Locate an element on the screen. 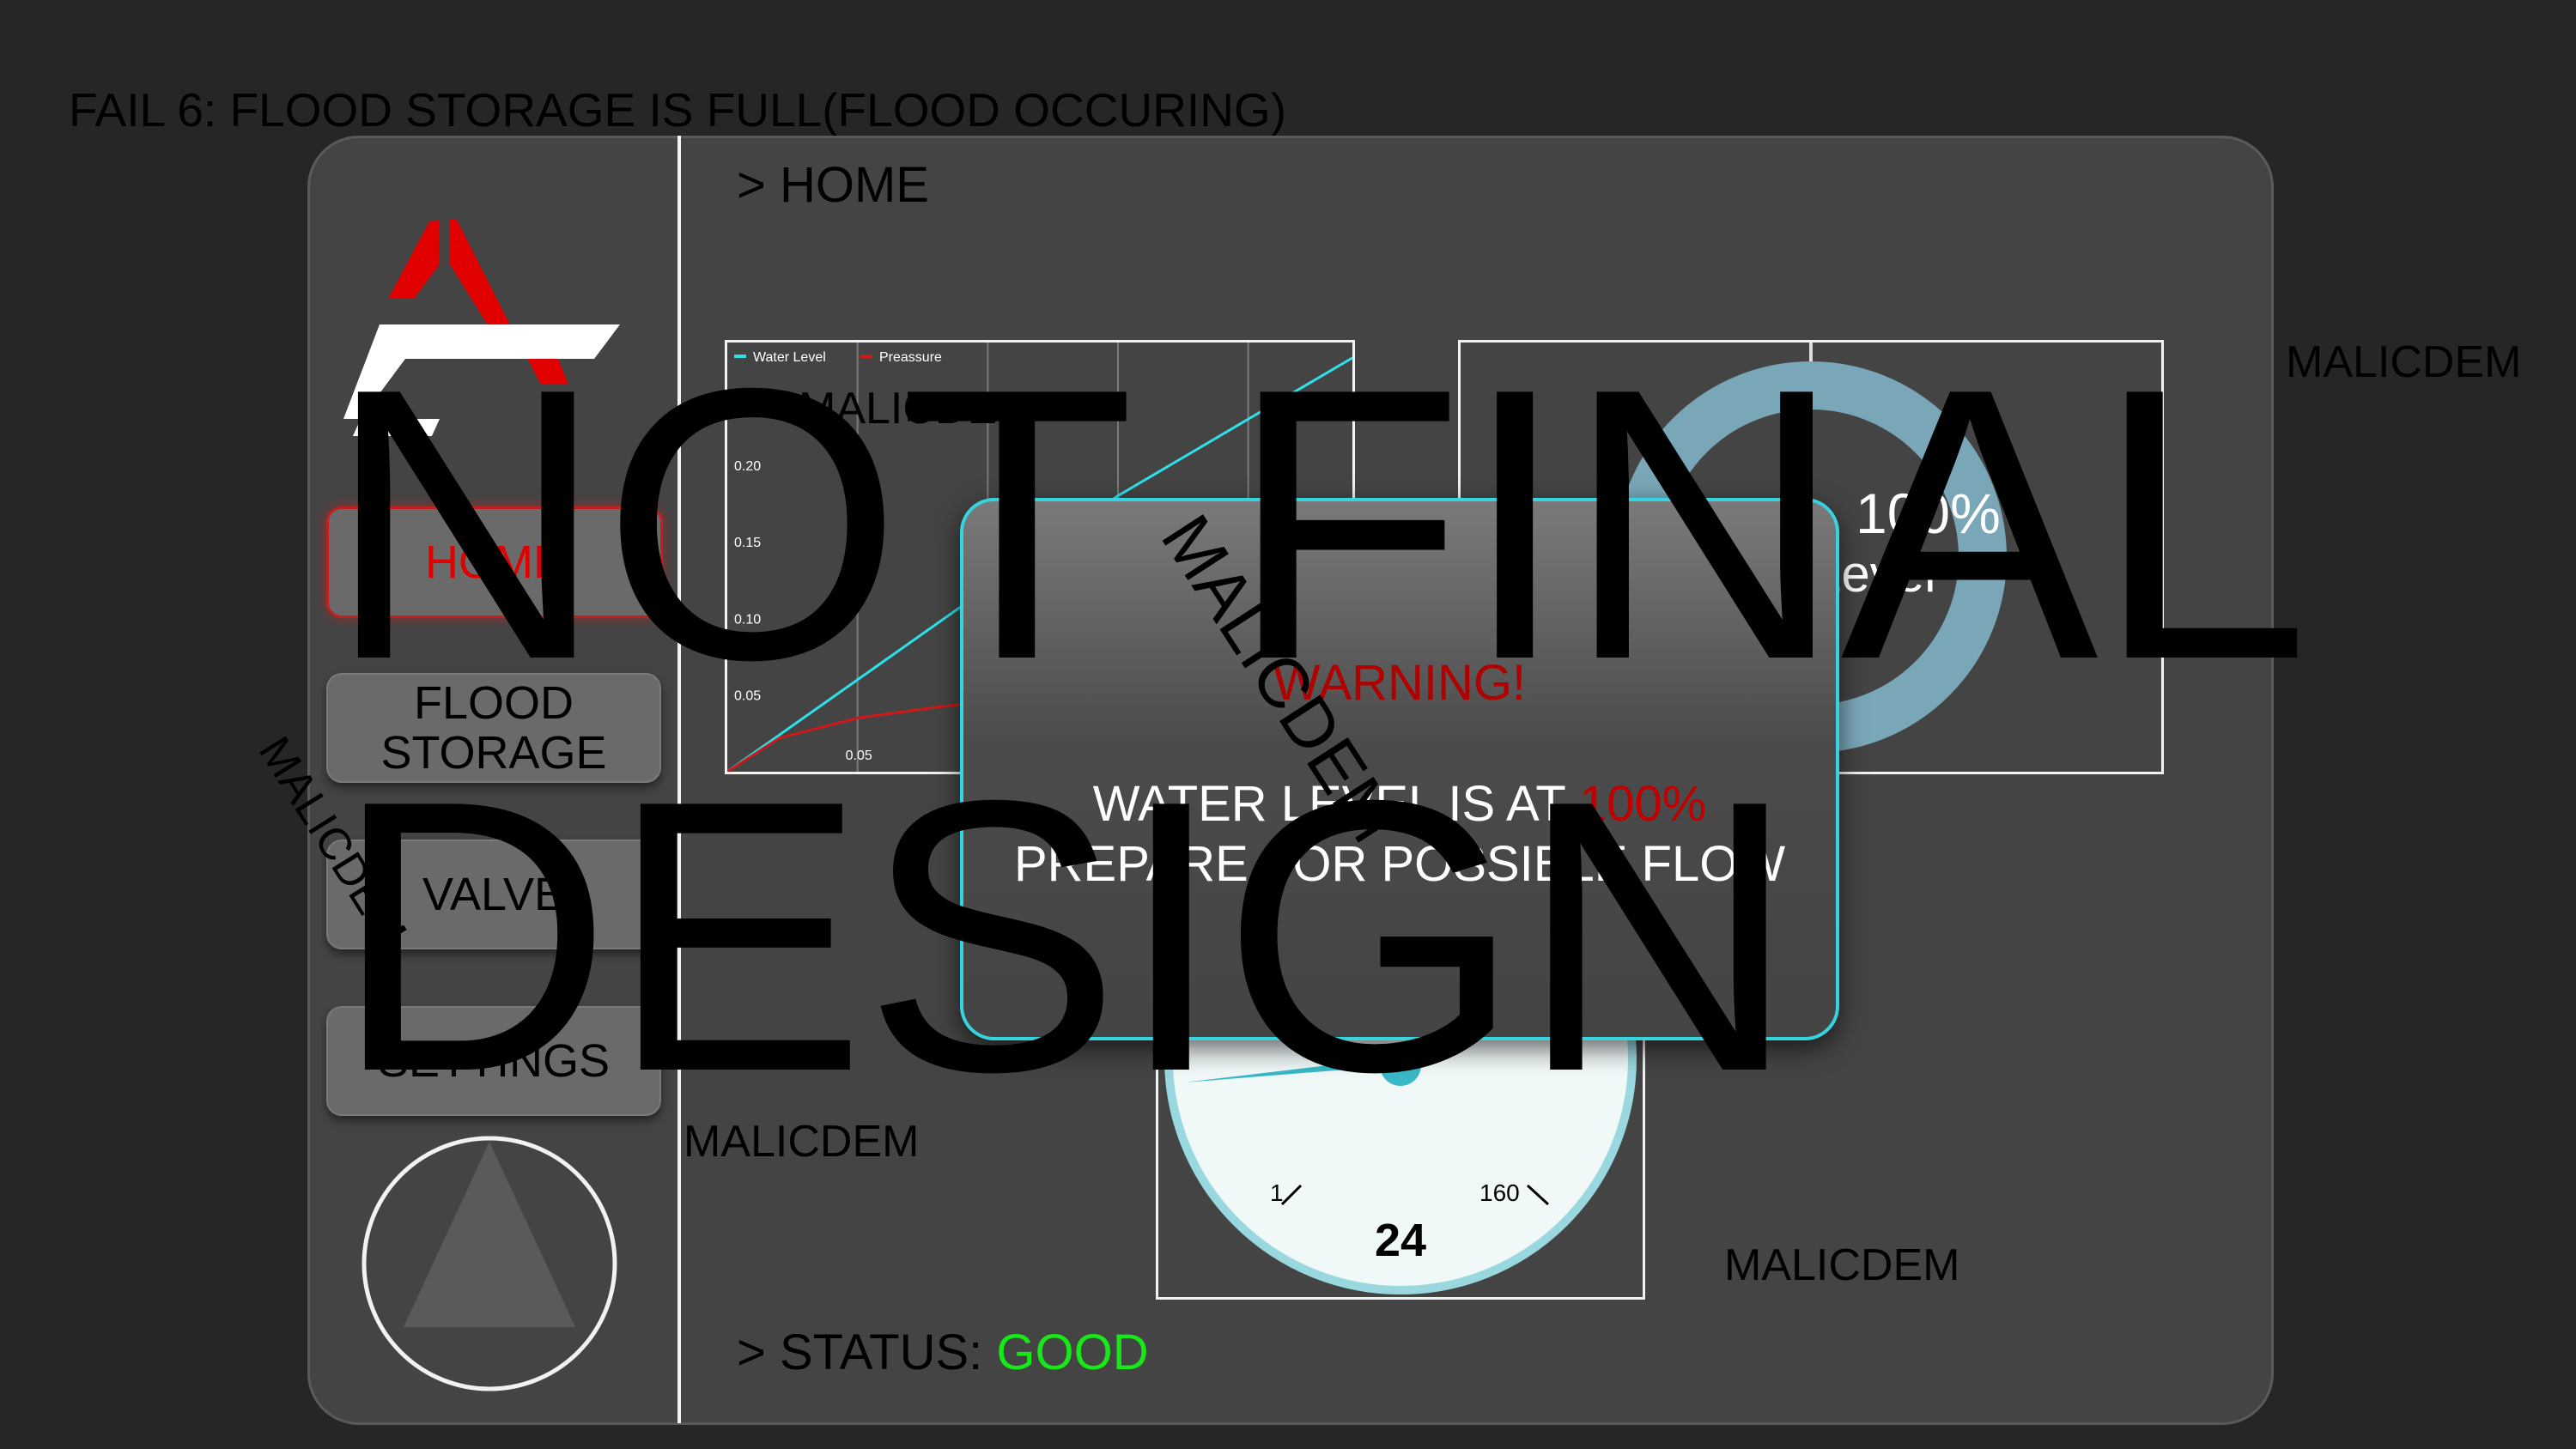 This screenshot has width=2576, height=1449. triangle-badge-icon is located at coordinates (489, 1263).